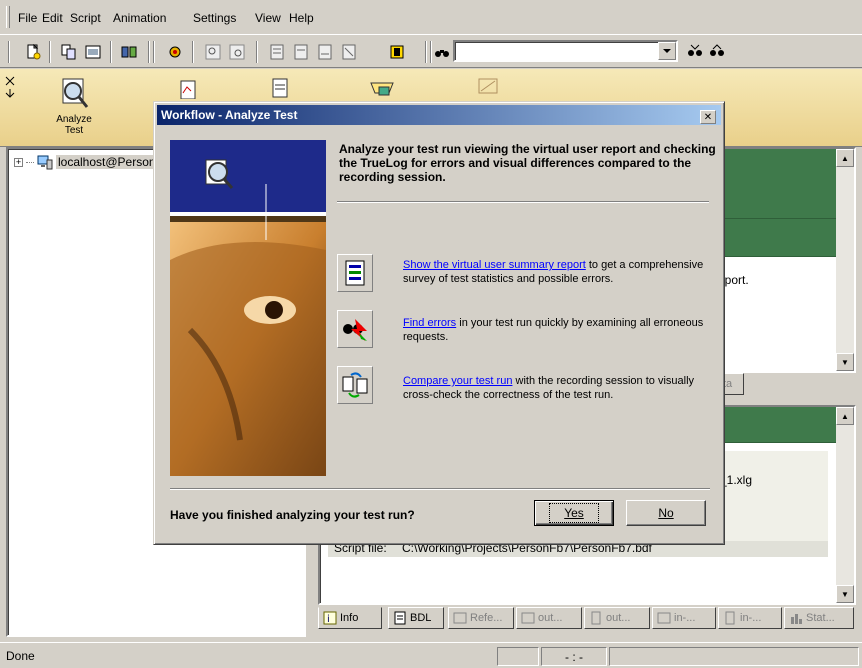  What do you see at coordinates (667, 51) in the screenshot?
I see `chevron-down-icon` at bounding box center [667, 51].